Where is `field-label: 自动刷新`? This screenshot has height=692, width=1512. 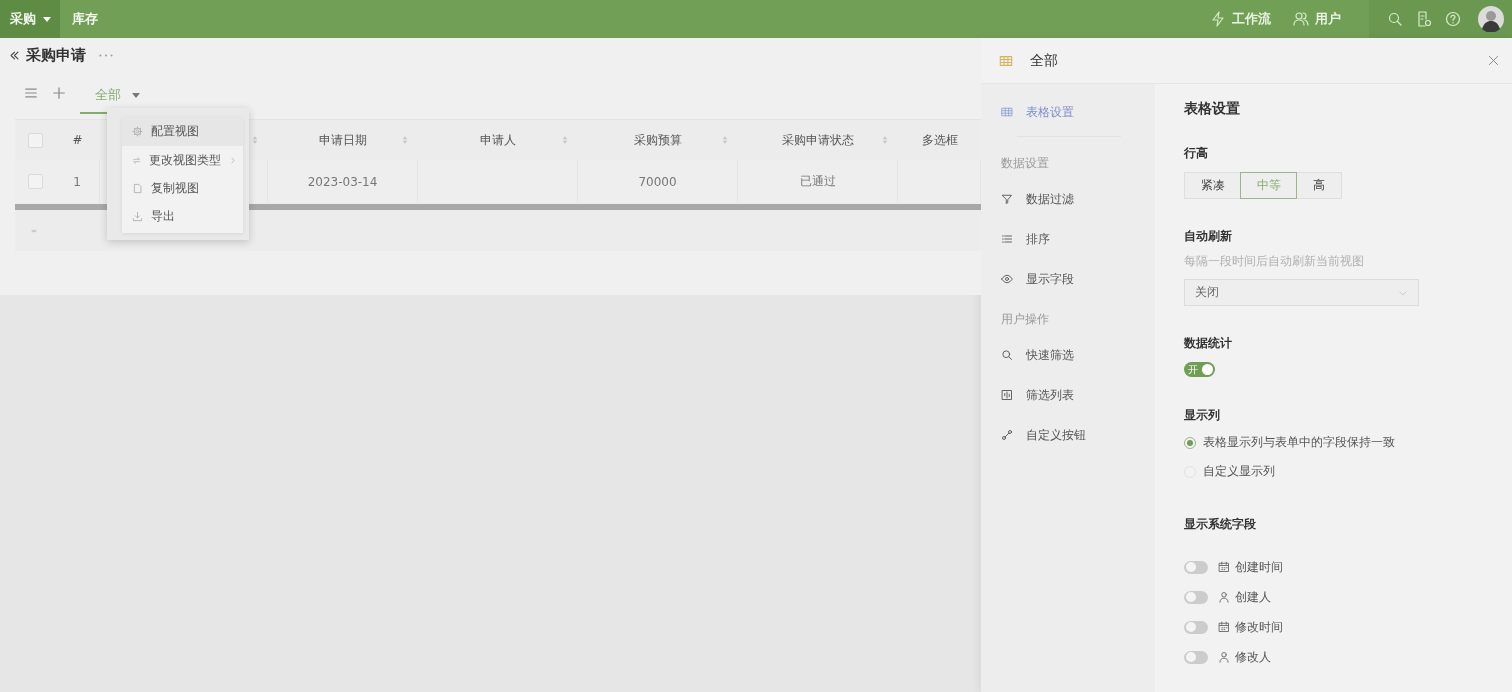 field-label: 自动刷新 is located at coordinates (1208, 236).